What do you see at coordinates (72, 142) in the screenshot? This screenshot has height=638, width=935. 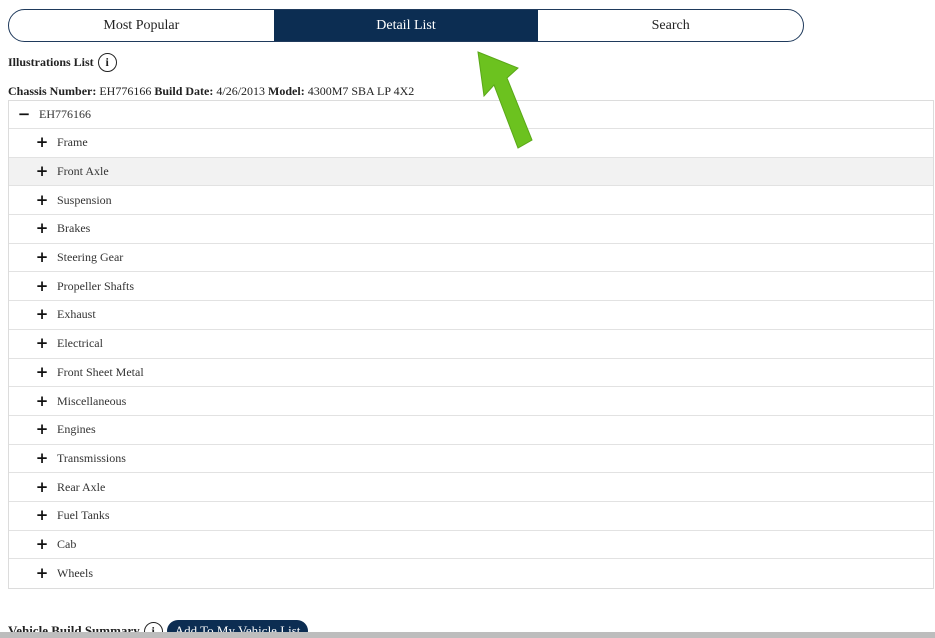 I see `tree-item-label: Frame` at bounding box center [72, 142].